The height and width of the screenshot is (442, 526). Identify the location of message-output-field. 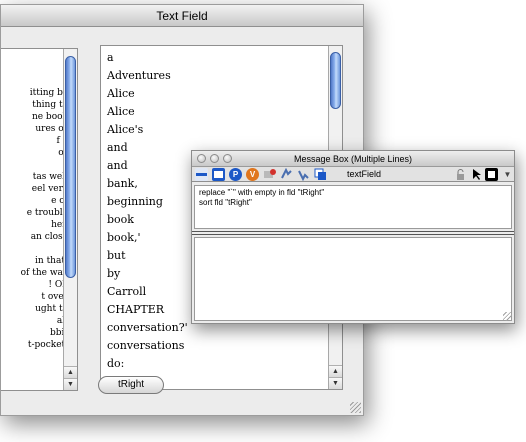
(353, 279).